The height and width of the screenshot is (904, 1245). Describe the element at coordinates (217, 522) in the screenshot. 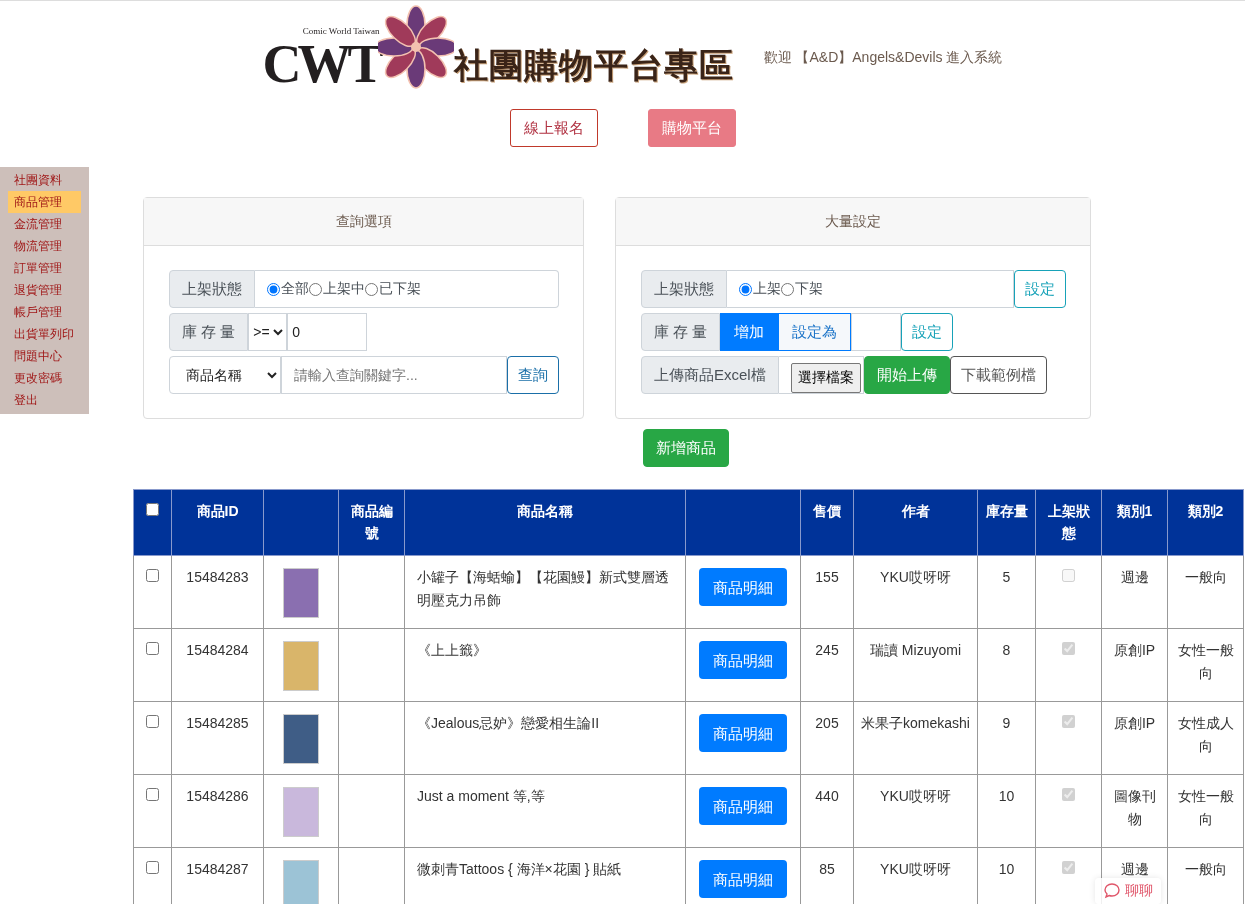

I see `column-header: 商品ID` at that location.